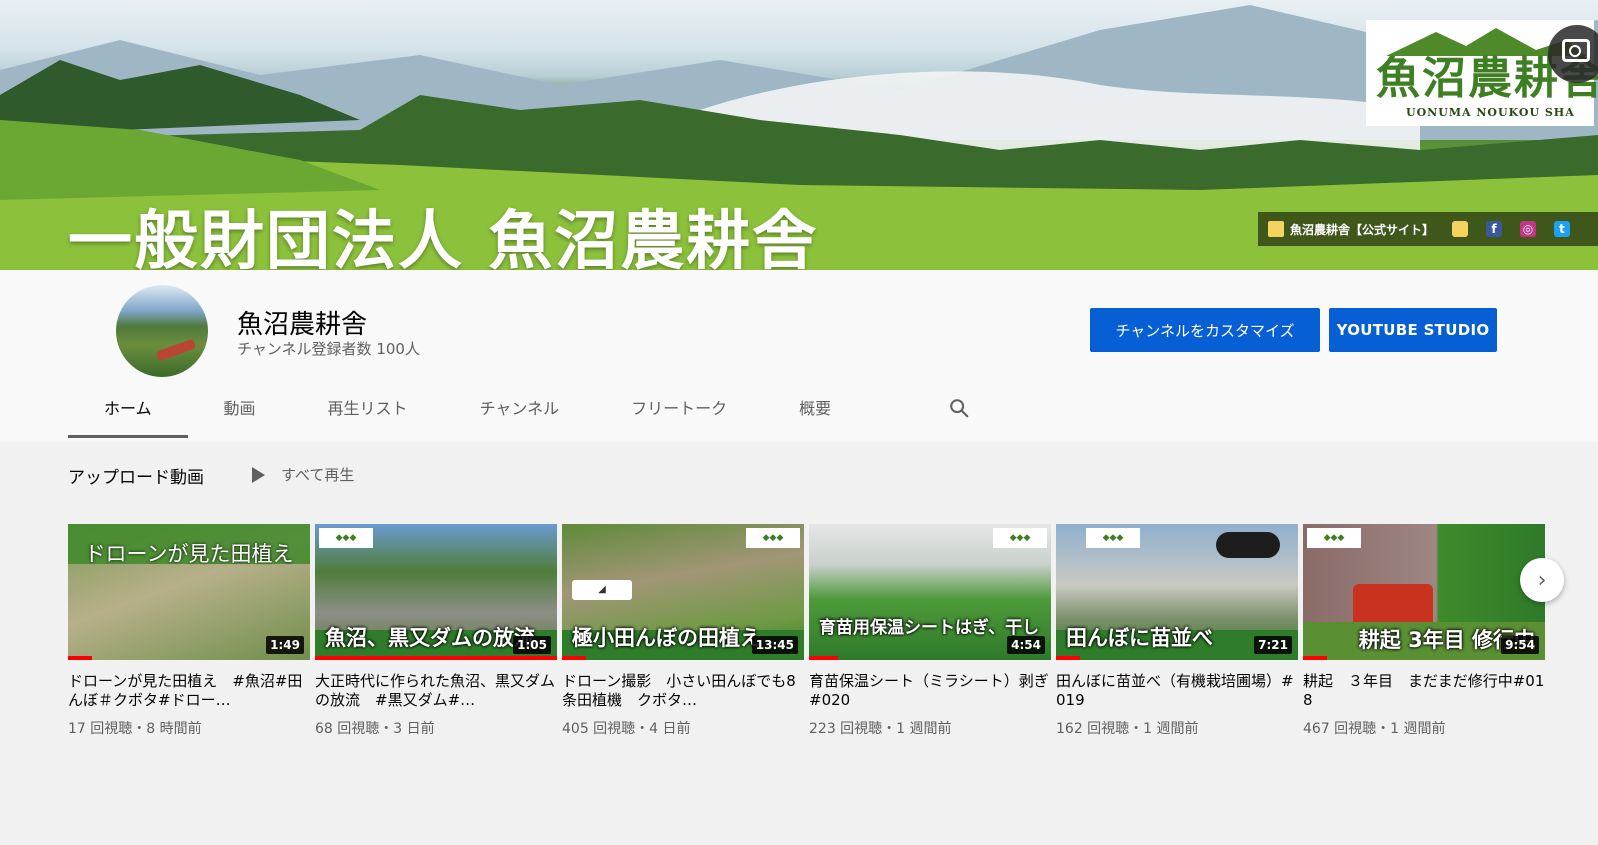 The width and height of the screenshot is (1598, 845). Describe the element at coordinates (328, 349) in the screenshot. I see `subscriber-count: チャンネル登録者数 100人` at that location.